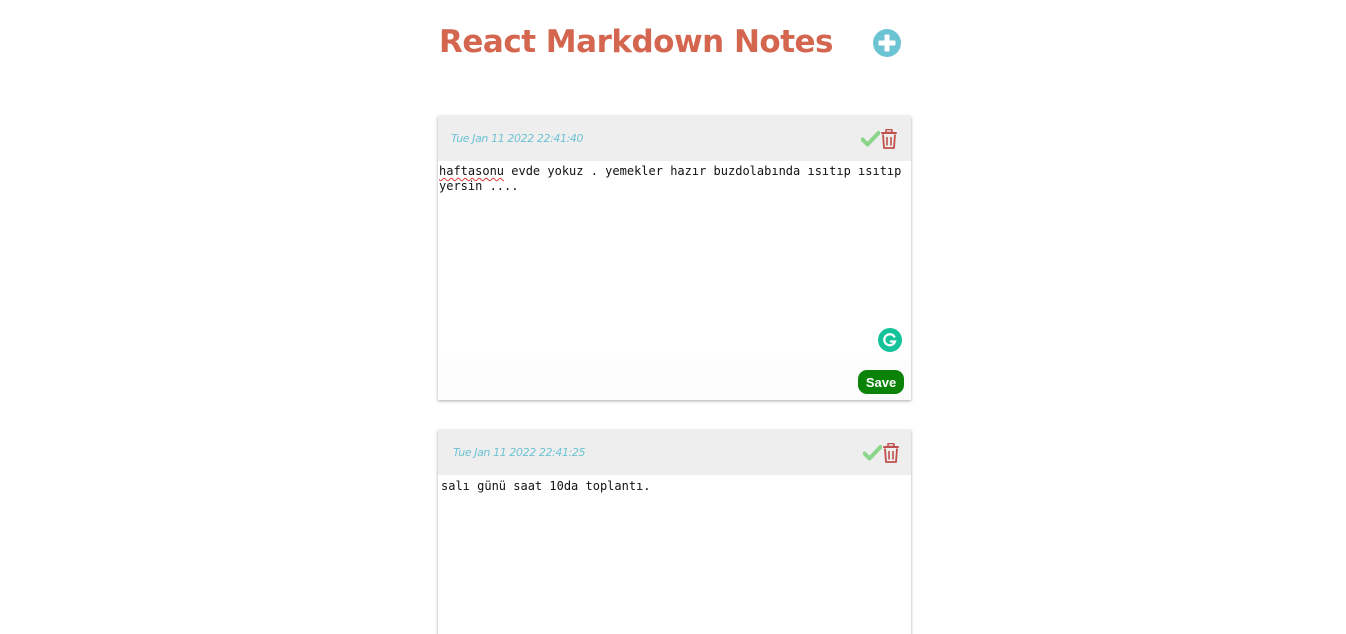 The height and width of the screenshot is (634, 1346). What do you see at coordinates (674, 452) in the screenshot?
I see `note-header: Tue Jan 11 2022 22:41:25` at bounding box center [674, 452].